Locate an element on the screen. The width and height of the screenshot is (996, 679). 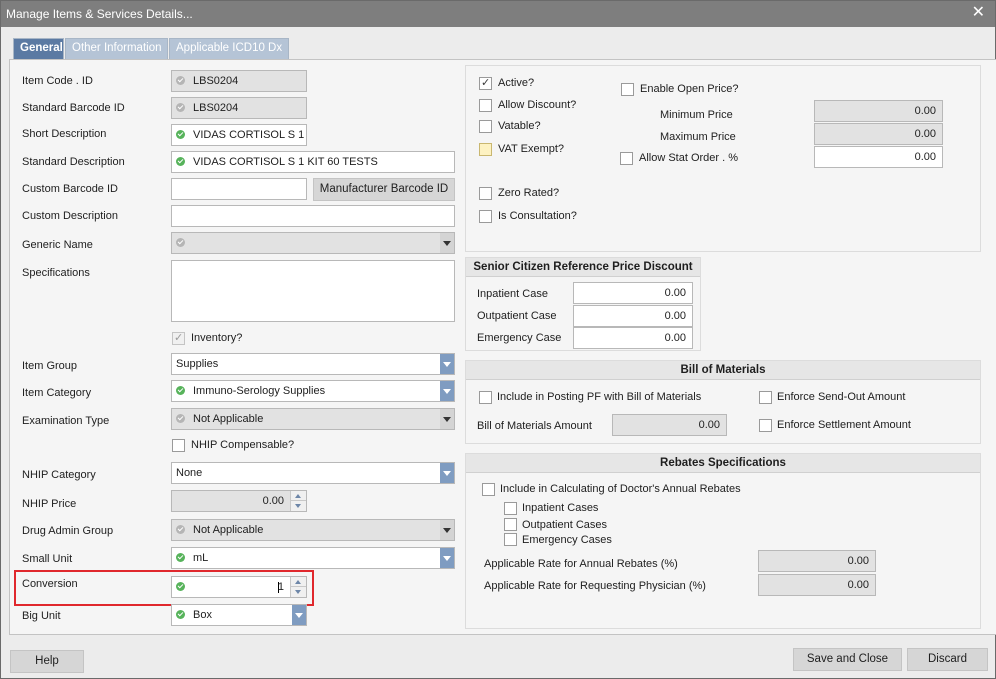
generic-name-label: Generic Name is located at coordinates (57, 245).